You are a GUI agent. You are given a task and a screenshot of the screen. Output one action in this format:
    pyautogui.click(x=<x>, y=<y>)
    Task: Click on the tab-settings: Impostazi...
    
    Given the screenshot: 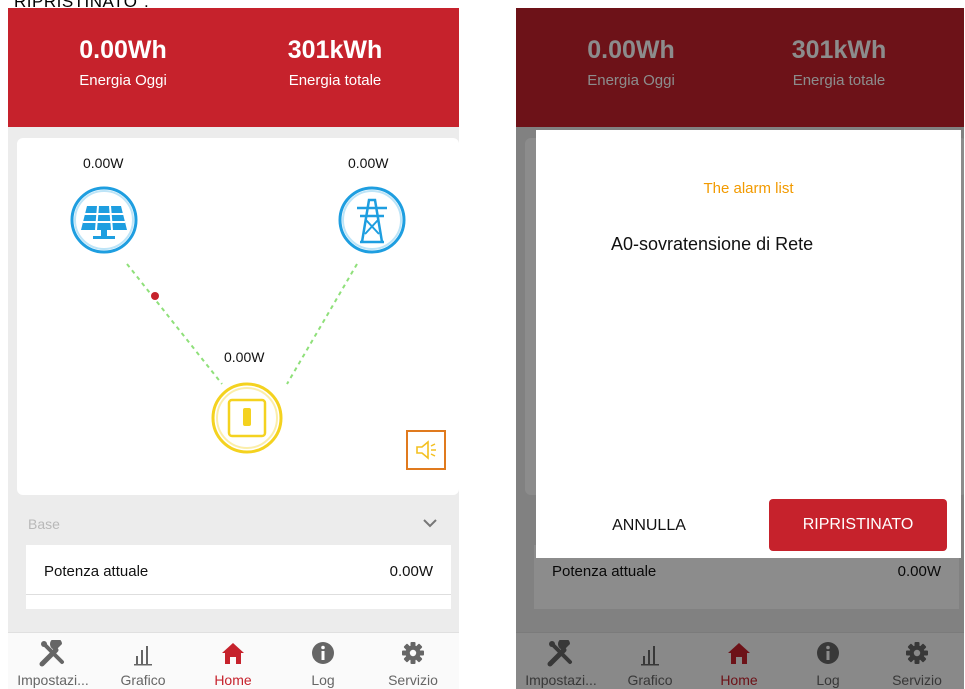 What is the action you would take?
    pyautogui.click(x=53, y=661)
    